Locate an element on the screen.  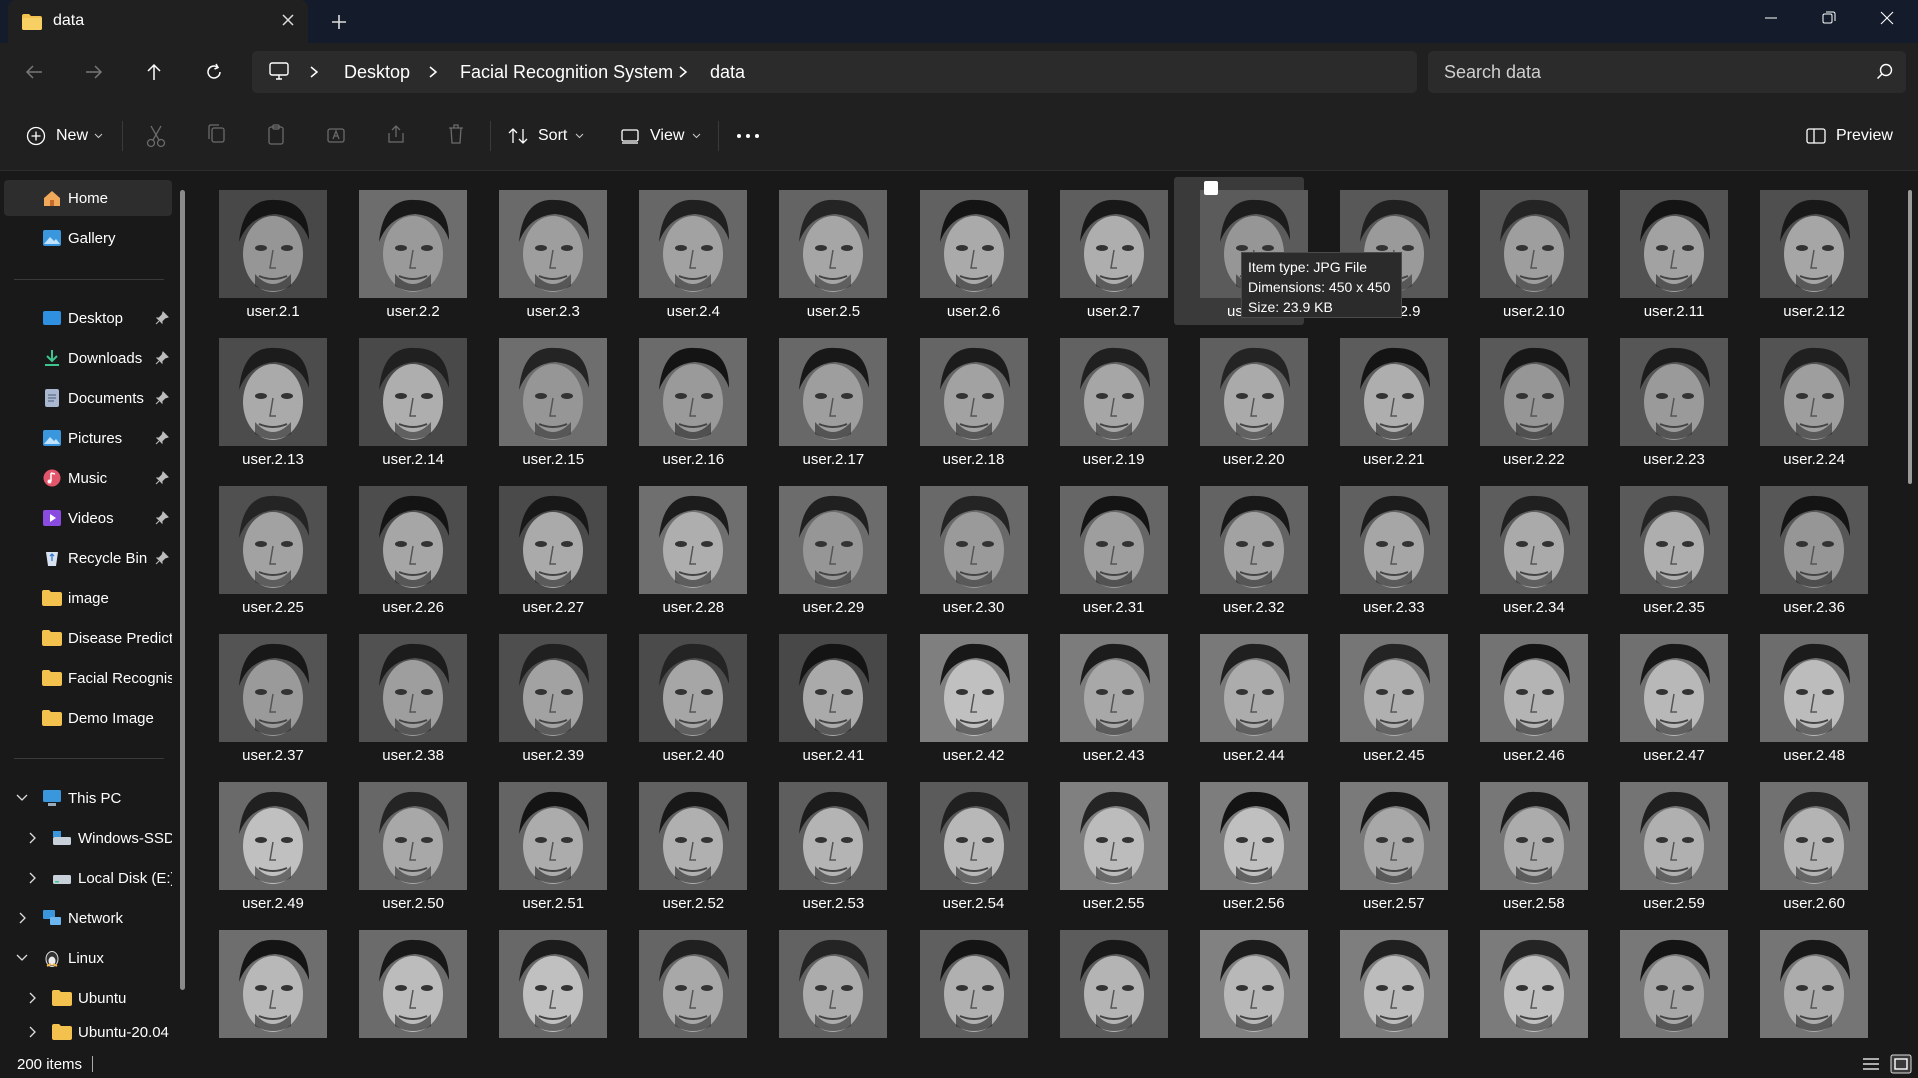
copy-icon is located at coordinates (216, 136).